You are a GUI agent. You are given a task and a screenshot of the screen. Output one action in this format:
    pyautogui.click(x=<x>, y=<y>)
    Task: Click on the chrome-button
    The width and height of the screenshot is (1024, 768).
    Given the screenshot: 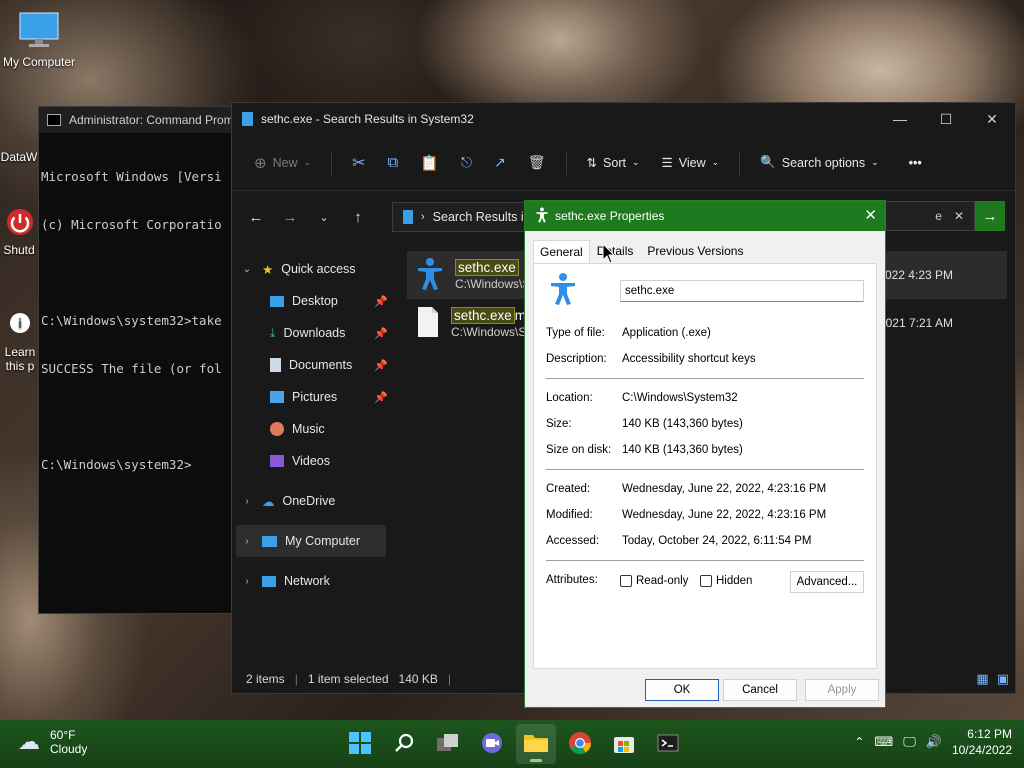 What is the action you would take?
    pyautogui.click(x=580, y=744)
    